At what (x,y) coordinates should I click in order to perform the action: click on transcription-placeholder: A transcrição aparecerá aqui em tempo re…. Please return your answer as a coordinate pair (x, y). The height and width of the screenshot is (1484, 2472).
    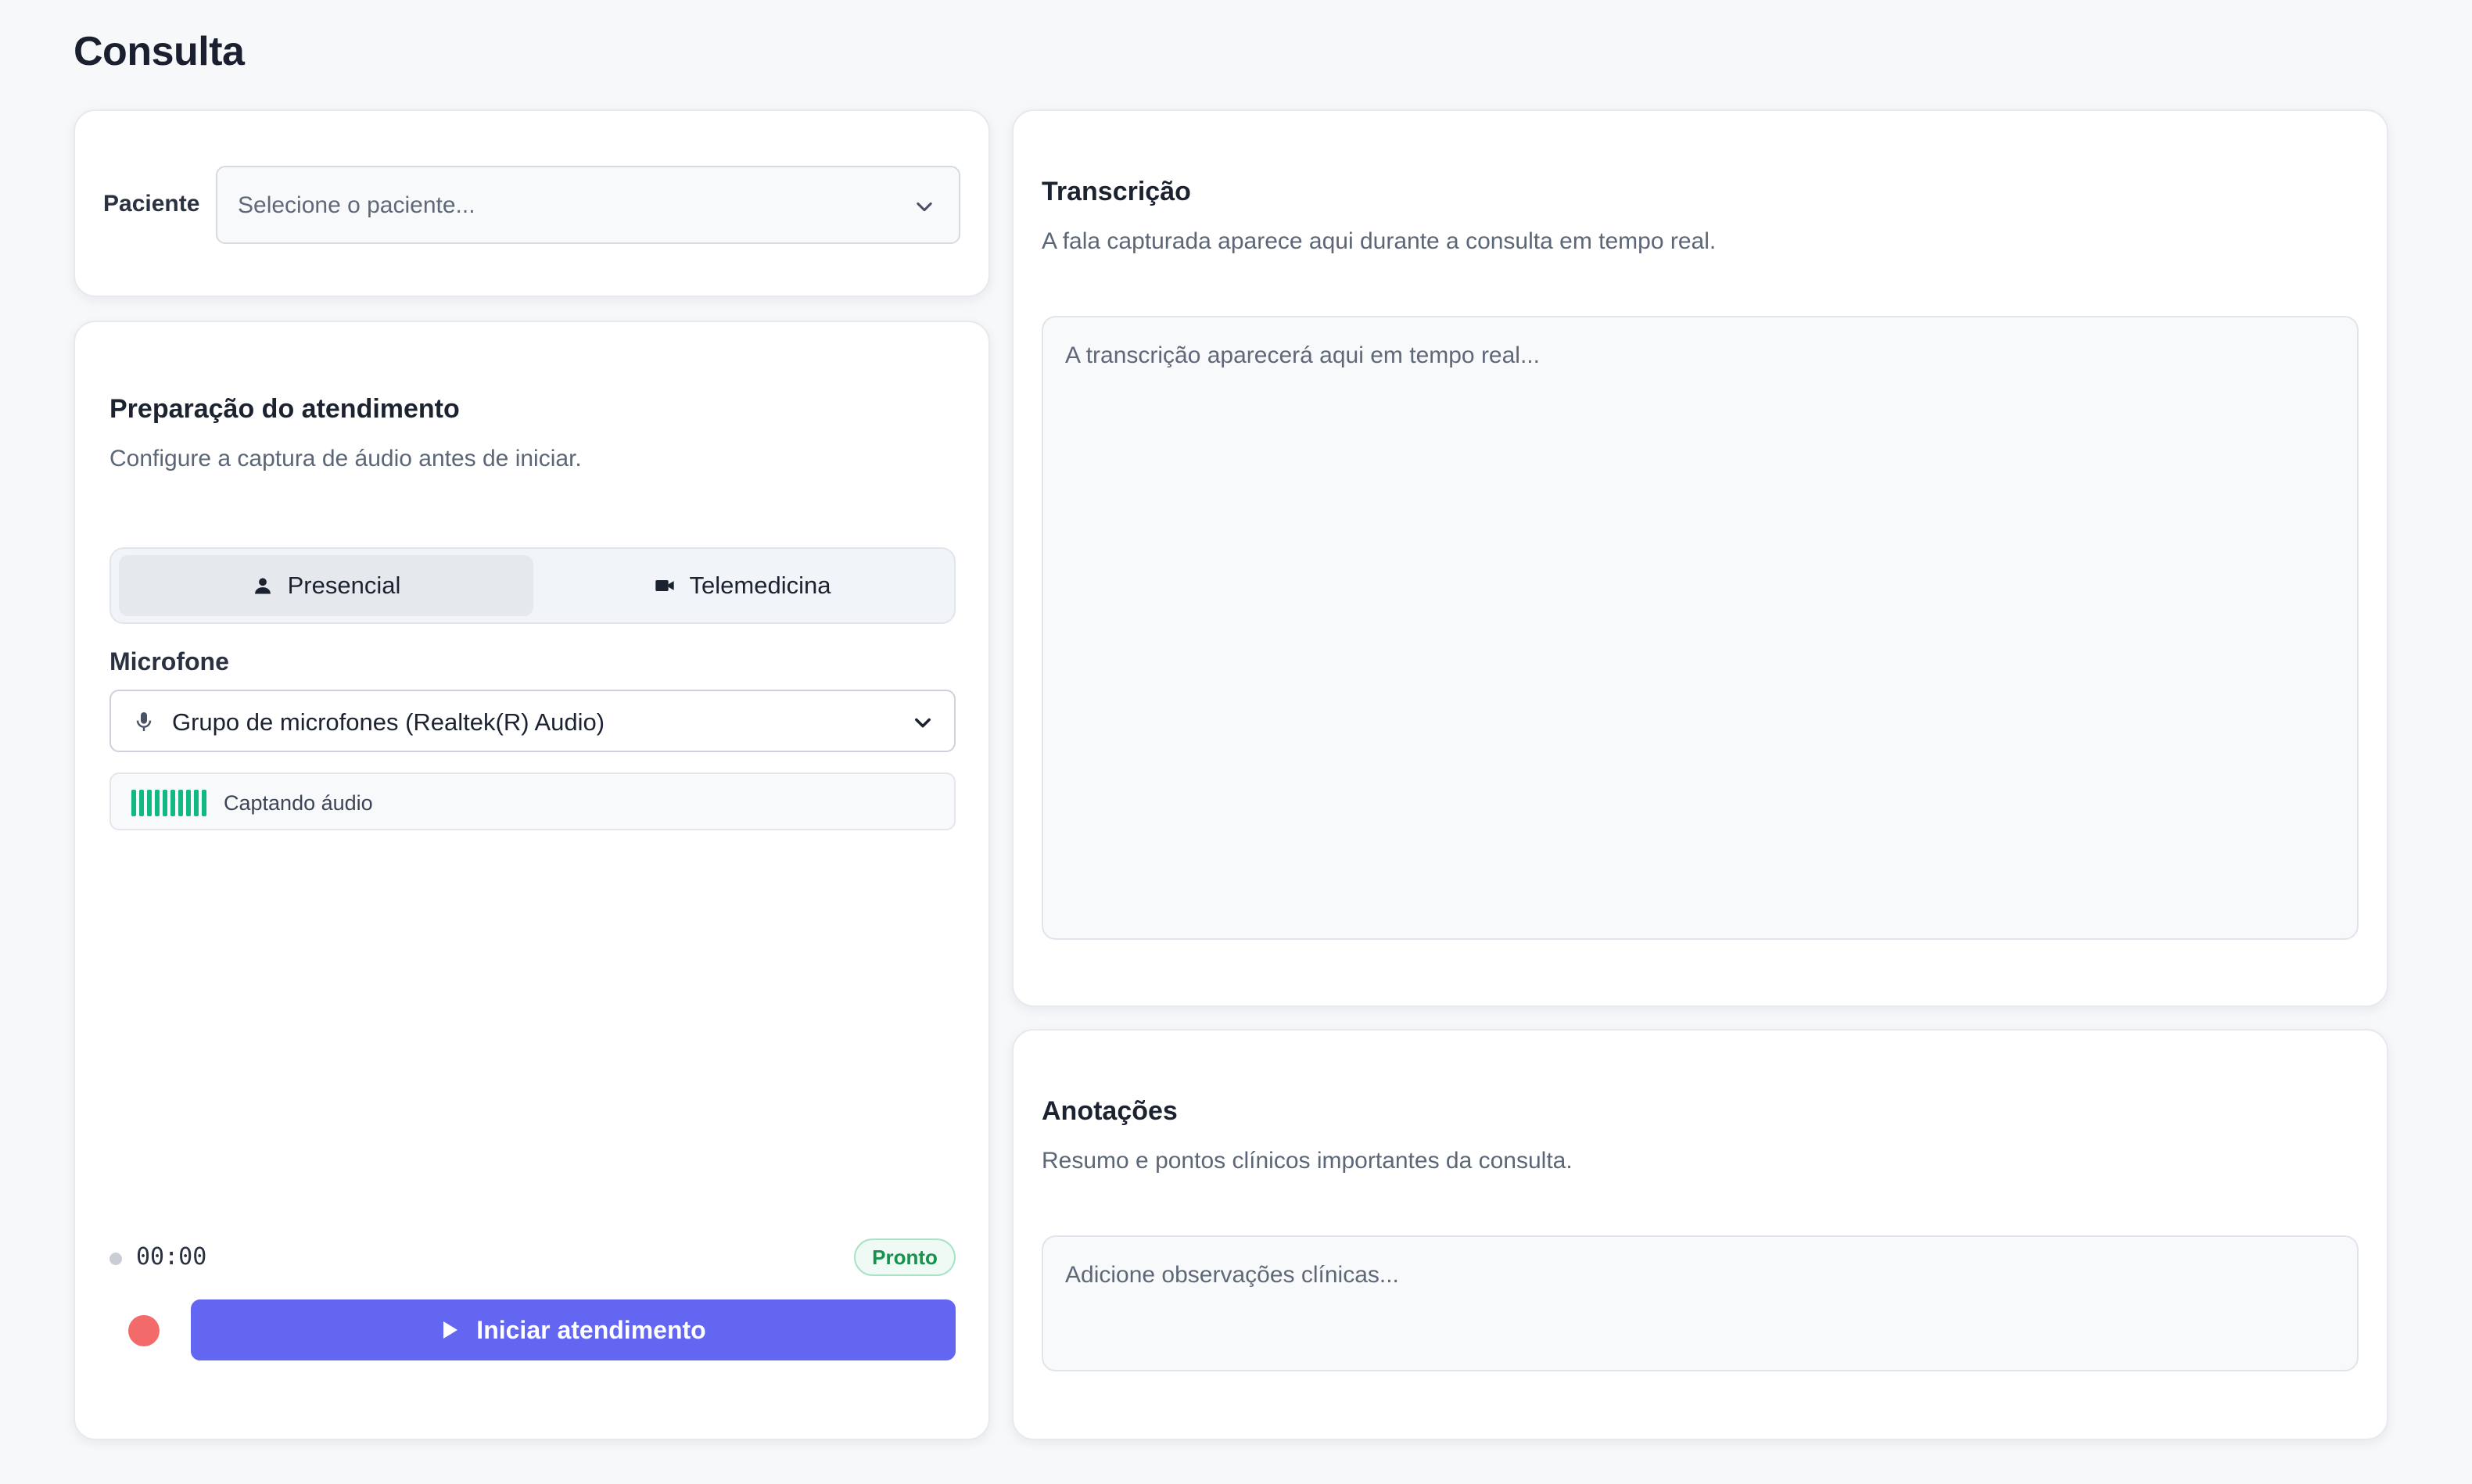
    Looking at the image, I should click on (1302, 355).